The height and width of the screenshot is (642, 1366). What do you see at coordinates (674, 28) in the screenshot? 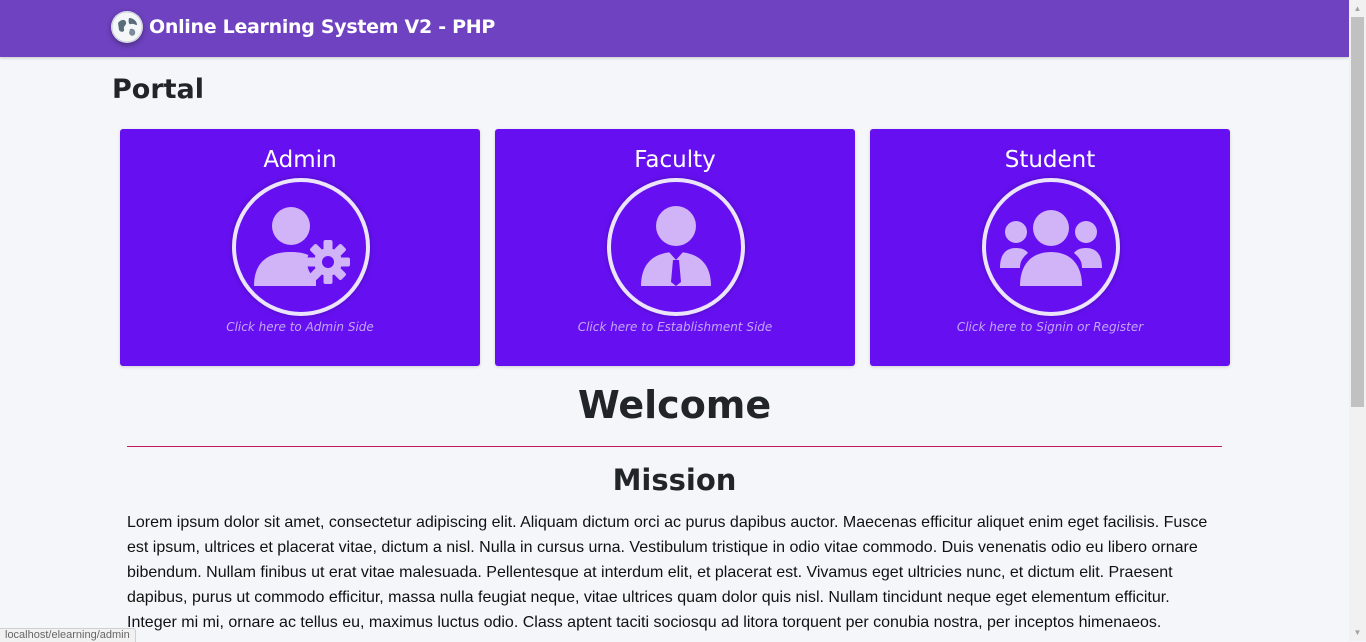
I see `top-navbar: Online Learning System V2 - PHP` at bounding box center [674, 28].